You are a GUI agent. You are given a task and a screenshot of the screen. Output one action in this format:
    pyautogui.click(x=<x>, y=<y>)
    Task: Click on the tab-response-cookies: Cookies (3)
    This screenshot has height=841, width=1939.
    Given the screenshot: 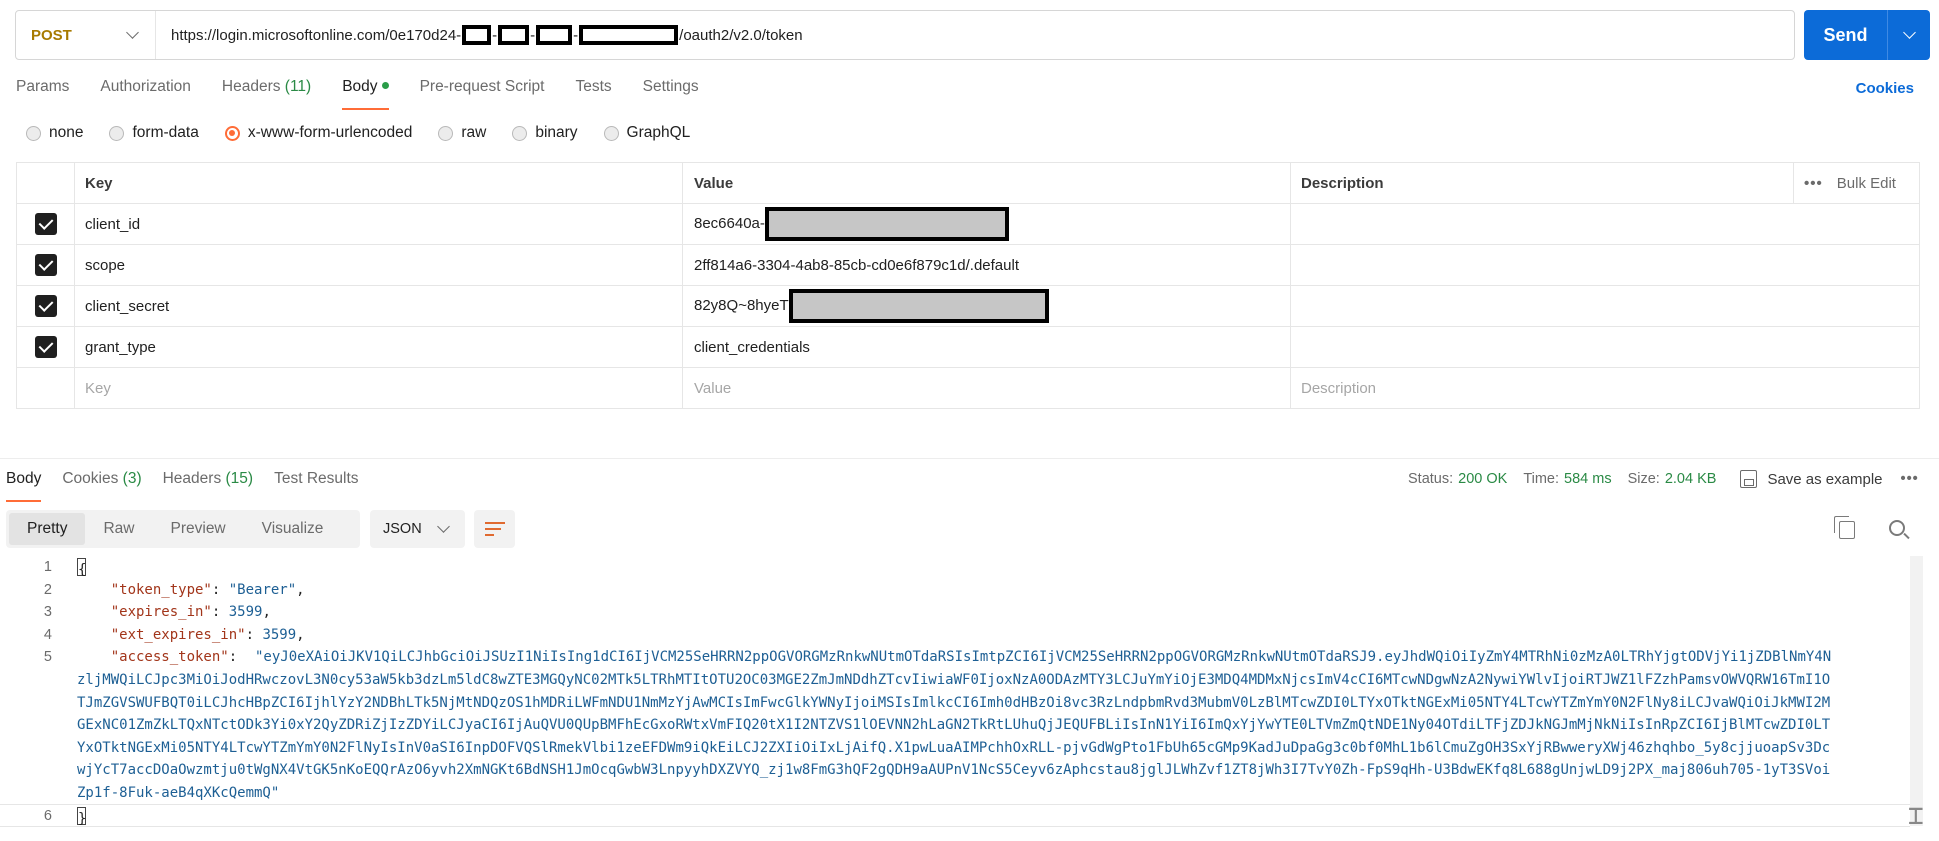 What is the action you would take?
    pyautogui.click(x=101, y=486)
    